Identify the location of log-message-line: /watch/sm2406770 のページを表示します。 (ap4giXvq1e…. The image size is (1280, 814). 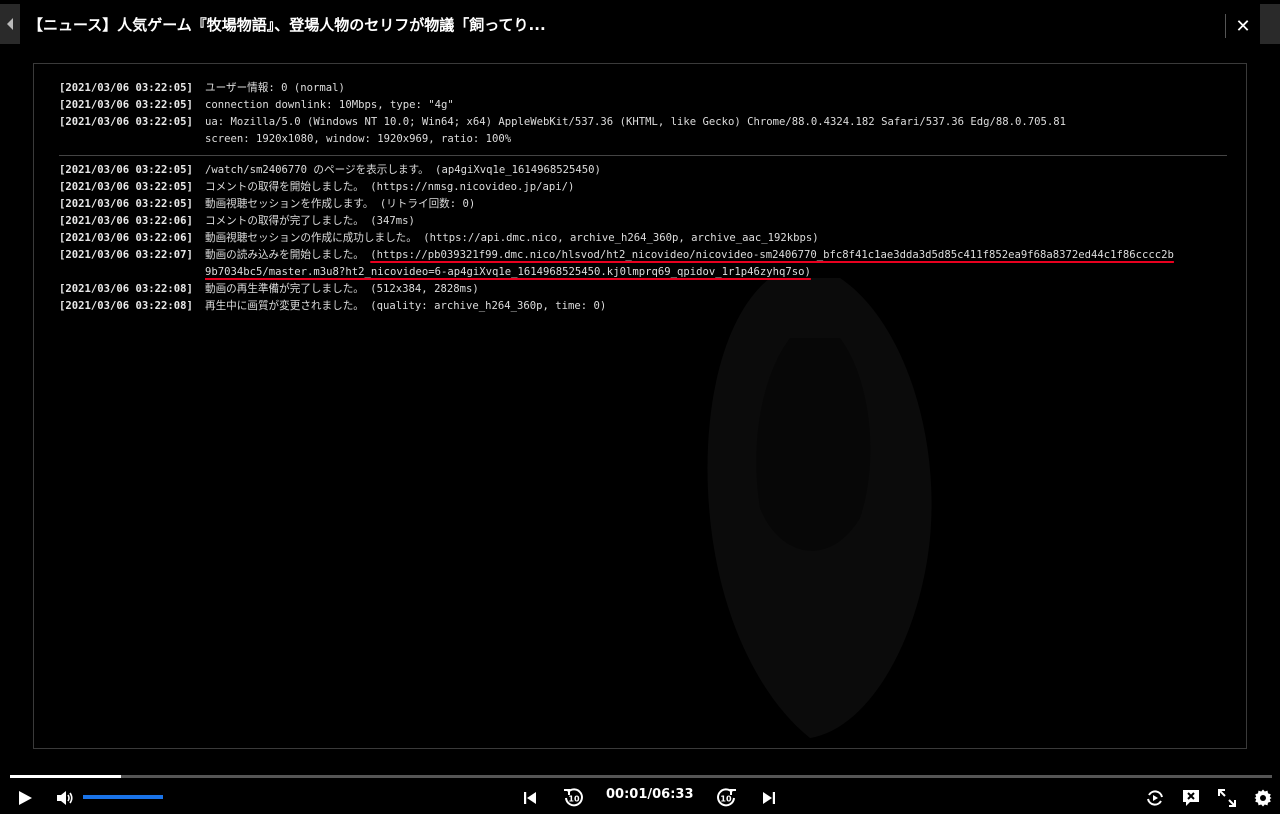
(403, 170).